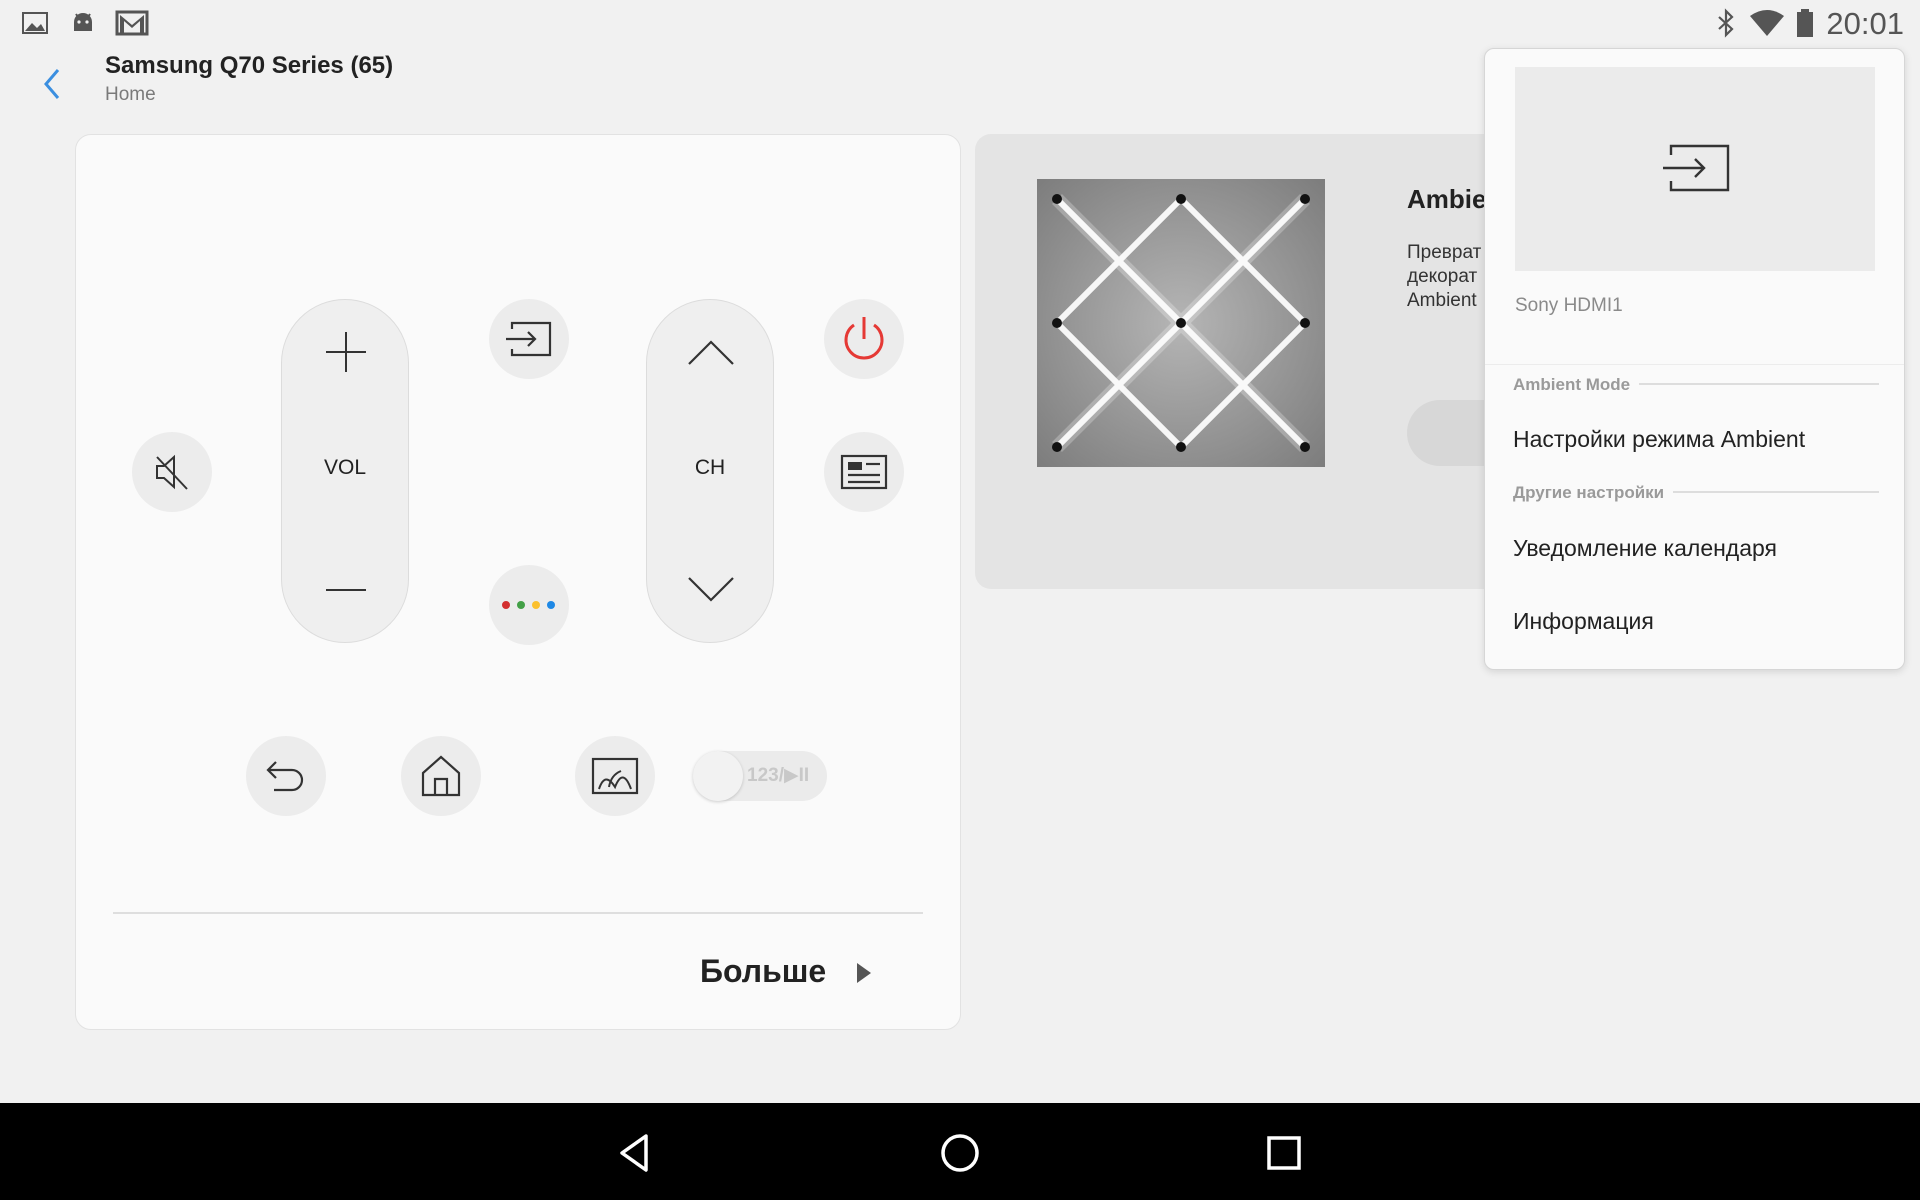  I want to click on volume-up-button, so click(346, 352).